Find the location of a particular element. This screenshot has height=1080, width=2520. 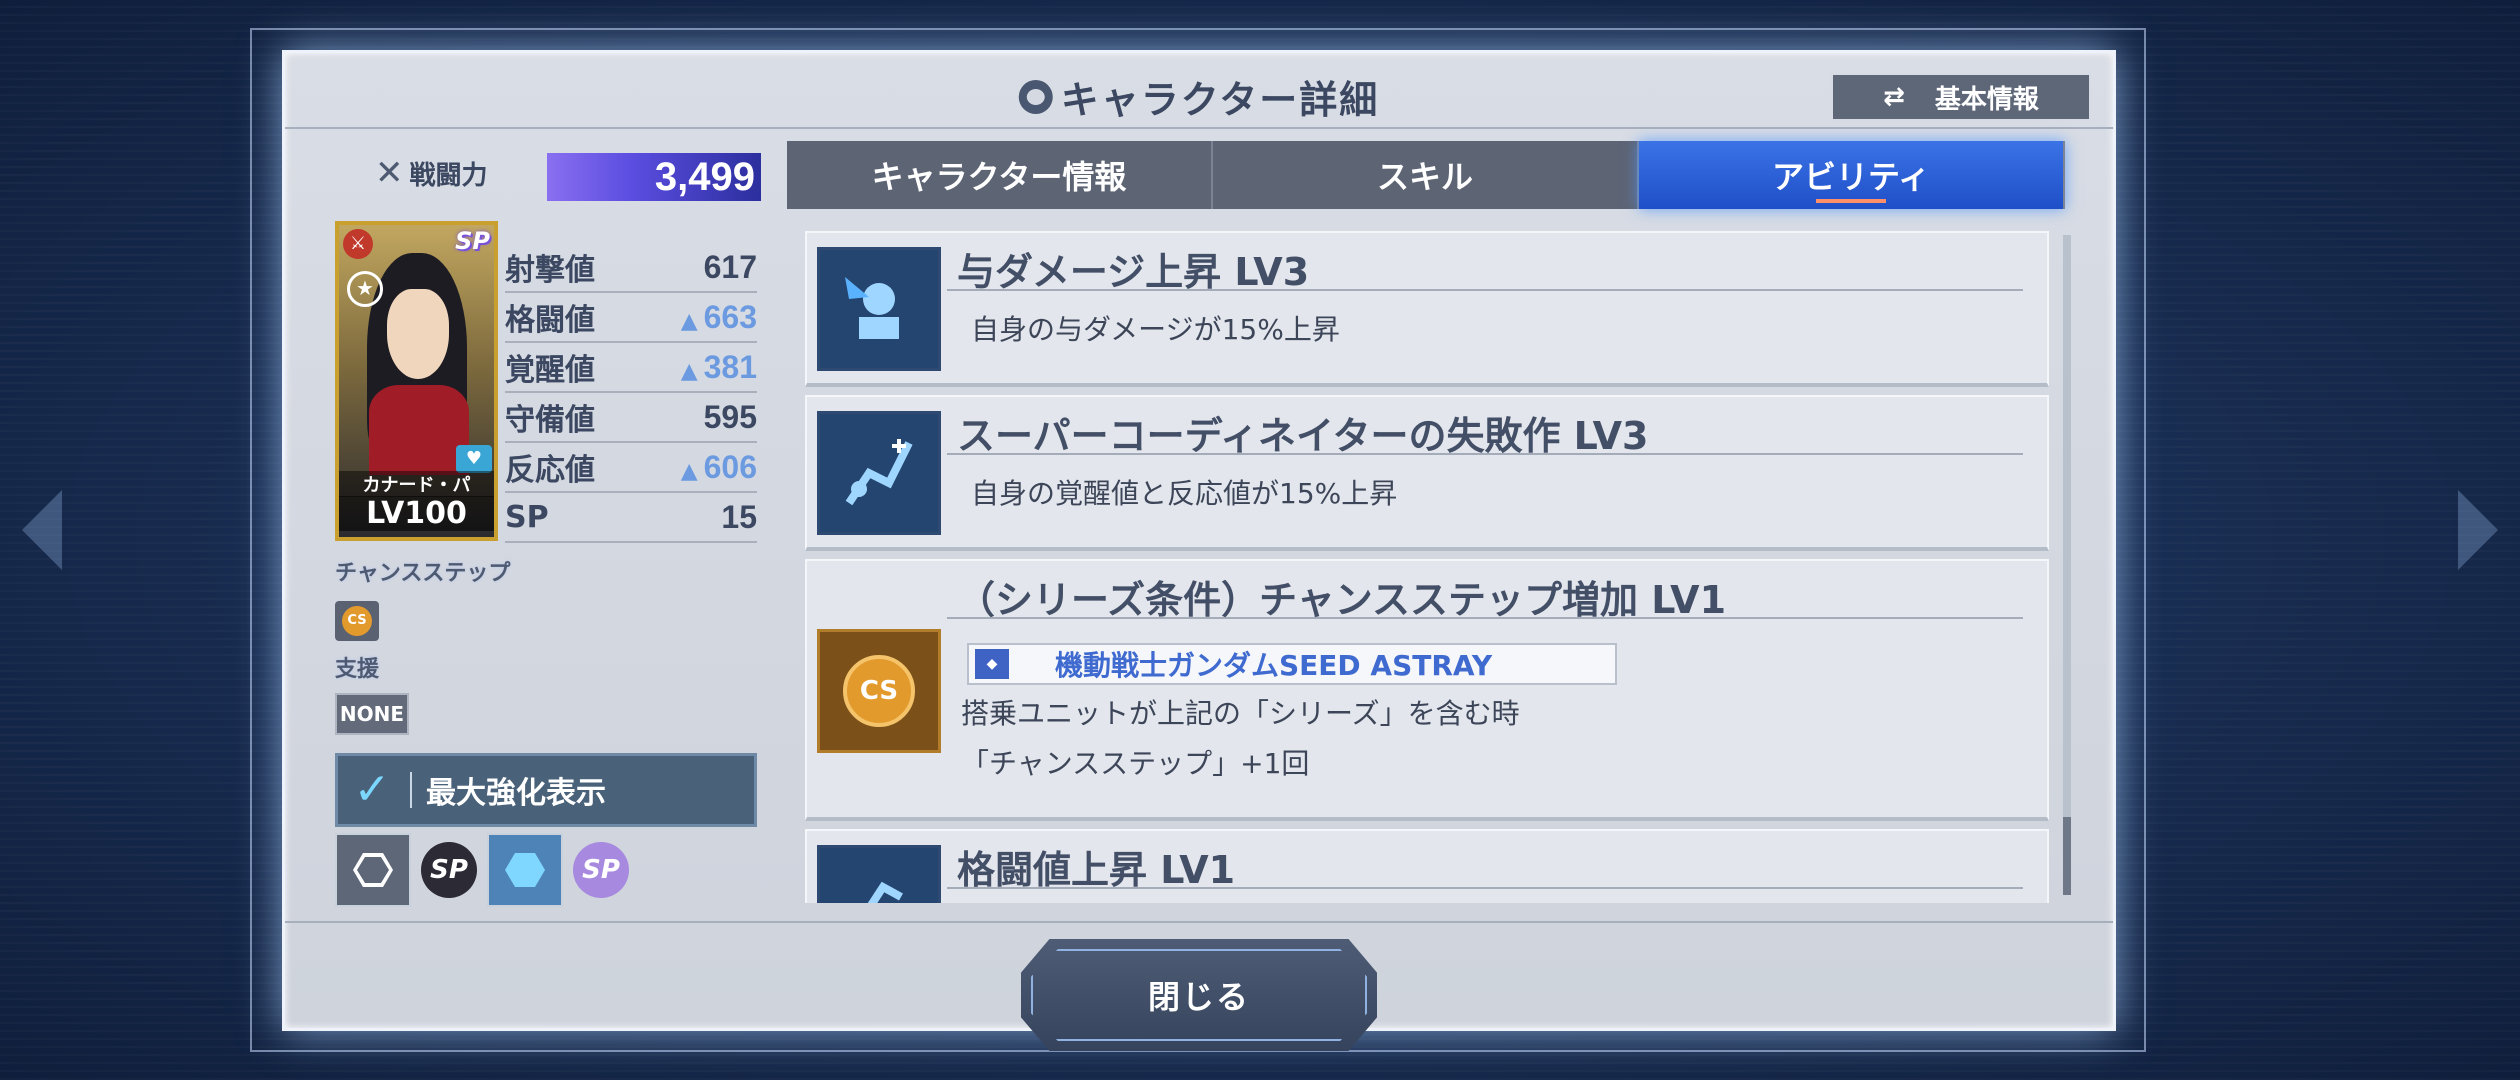

character-face is located at coordinates (418, 334).